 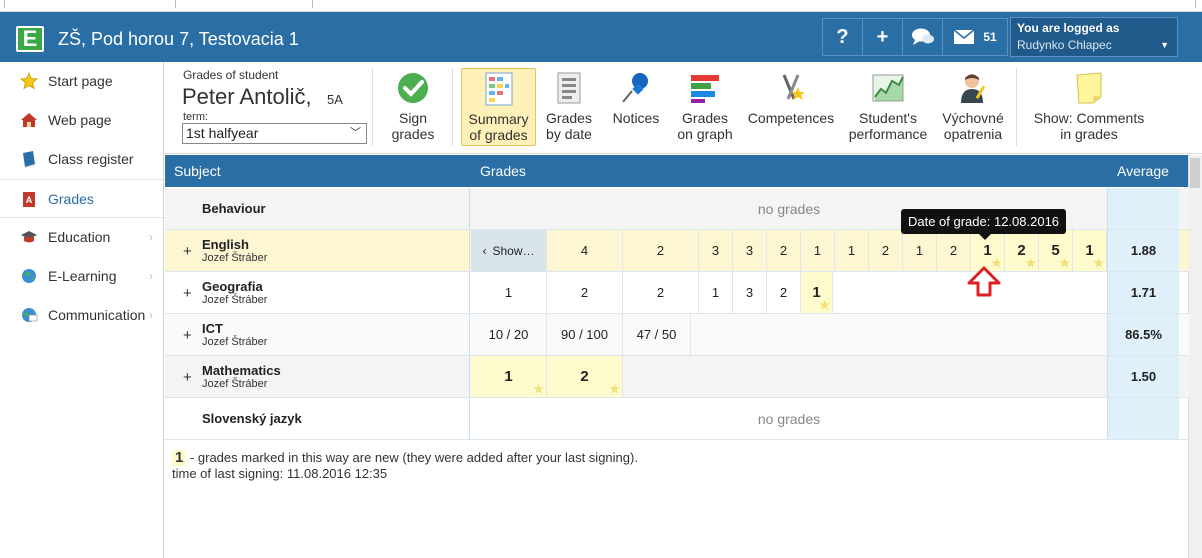 I want to click on grade-cell: 10 / 20, so click(x=509, y=334).